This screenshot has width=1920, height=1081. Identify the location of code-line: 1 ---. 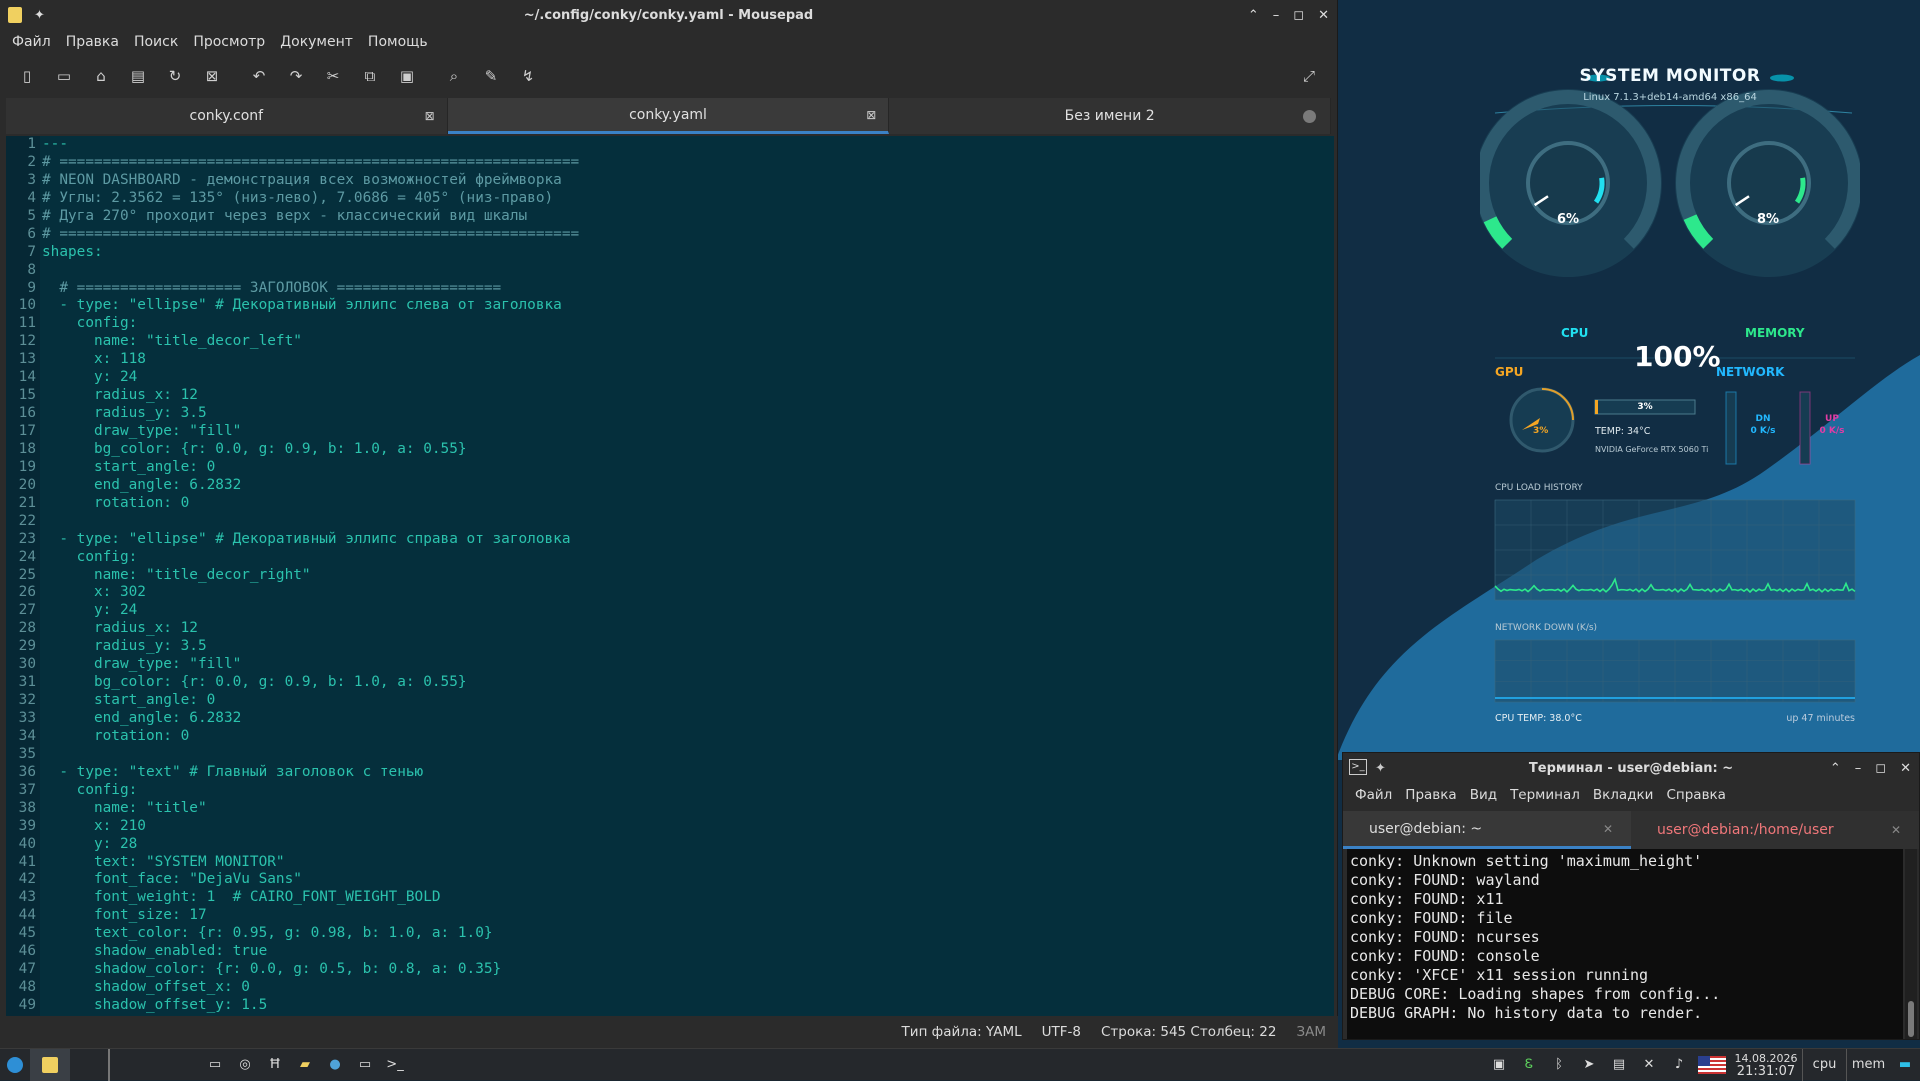
(670, 145).